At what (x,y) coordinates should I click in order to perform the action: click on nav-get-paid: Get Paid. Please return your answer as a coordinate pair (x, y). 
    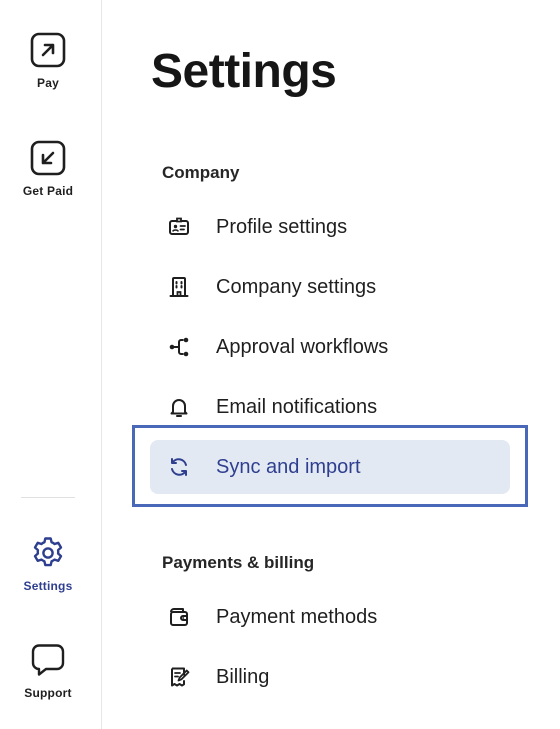
    Looking at the image, I should click on (48, 169).